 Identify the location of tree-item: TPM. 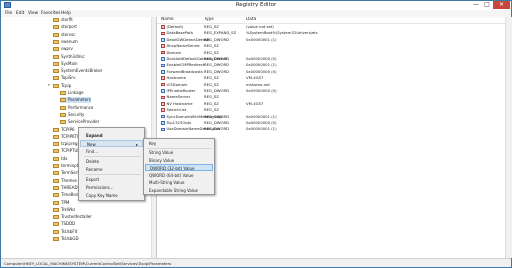
(61, 203).